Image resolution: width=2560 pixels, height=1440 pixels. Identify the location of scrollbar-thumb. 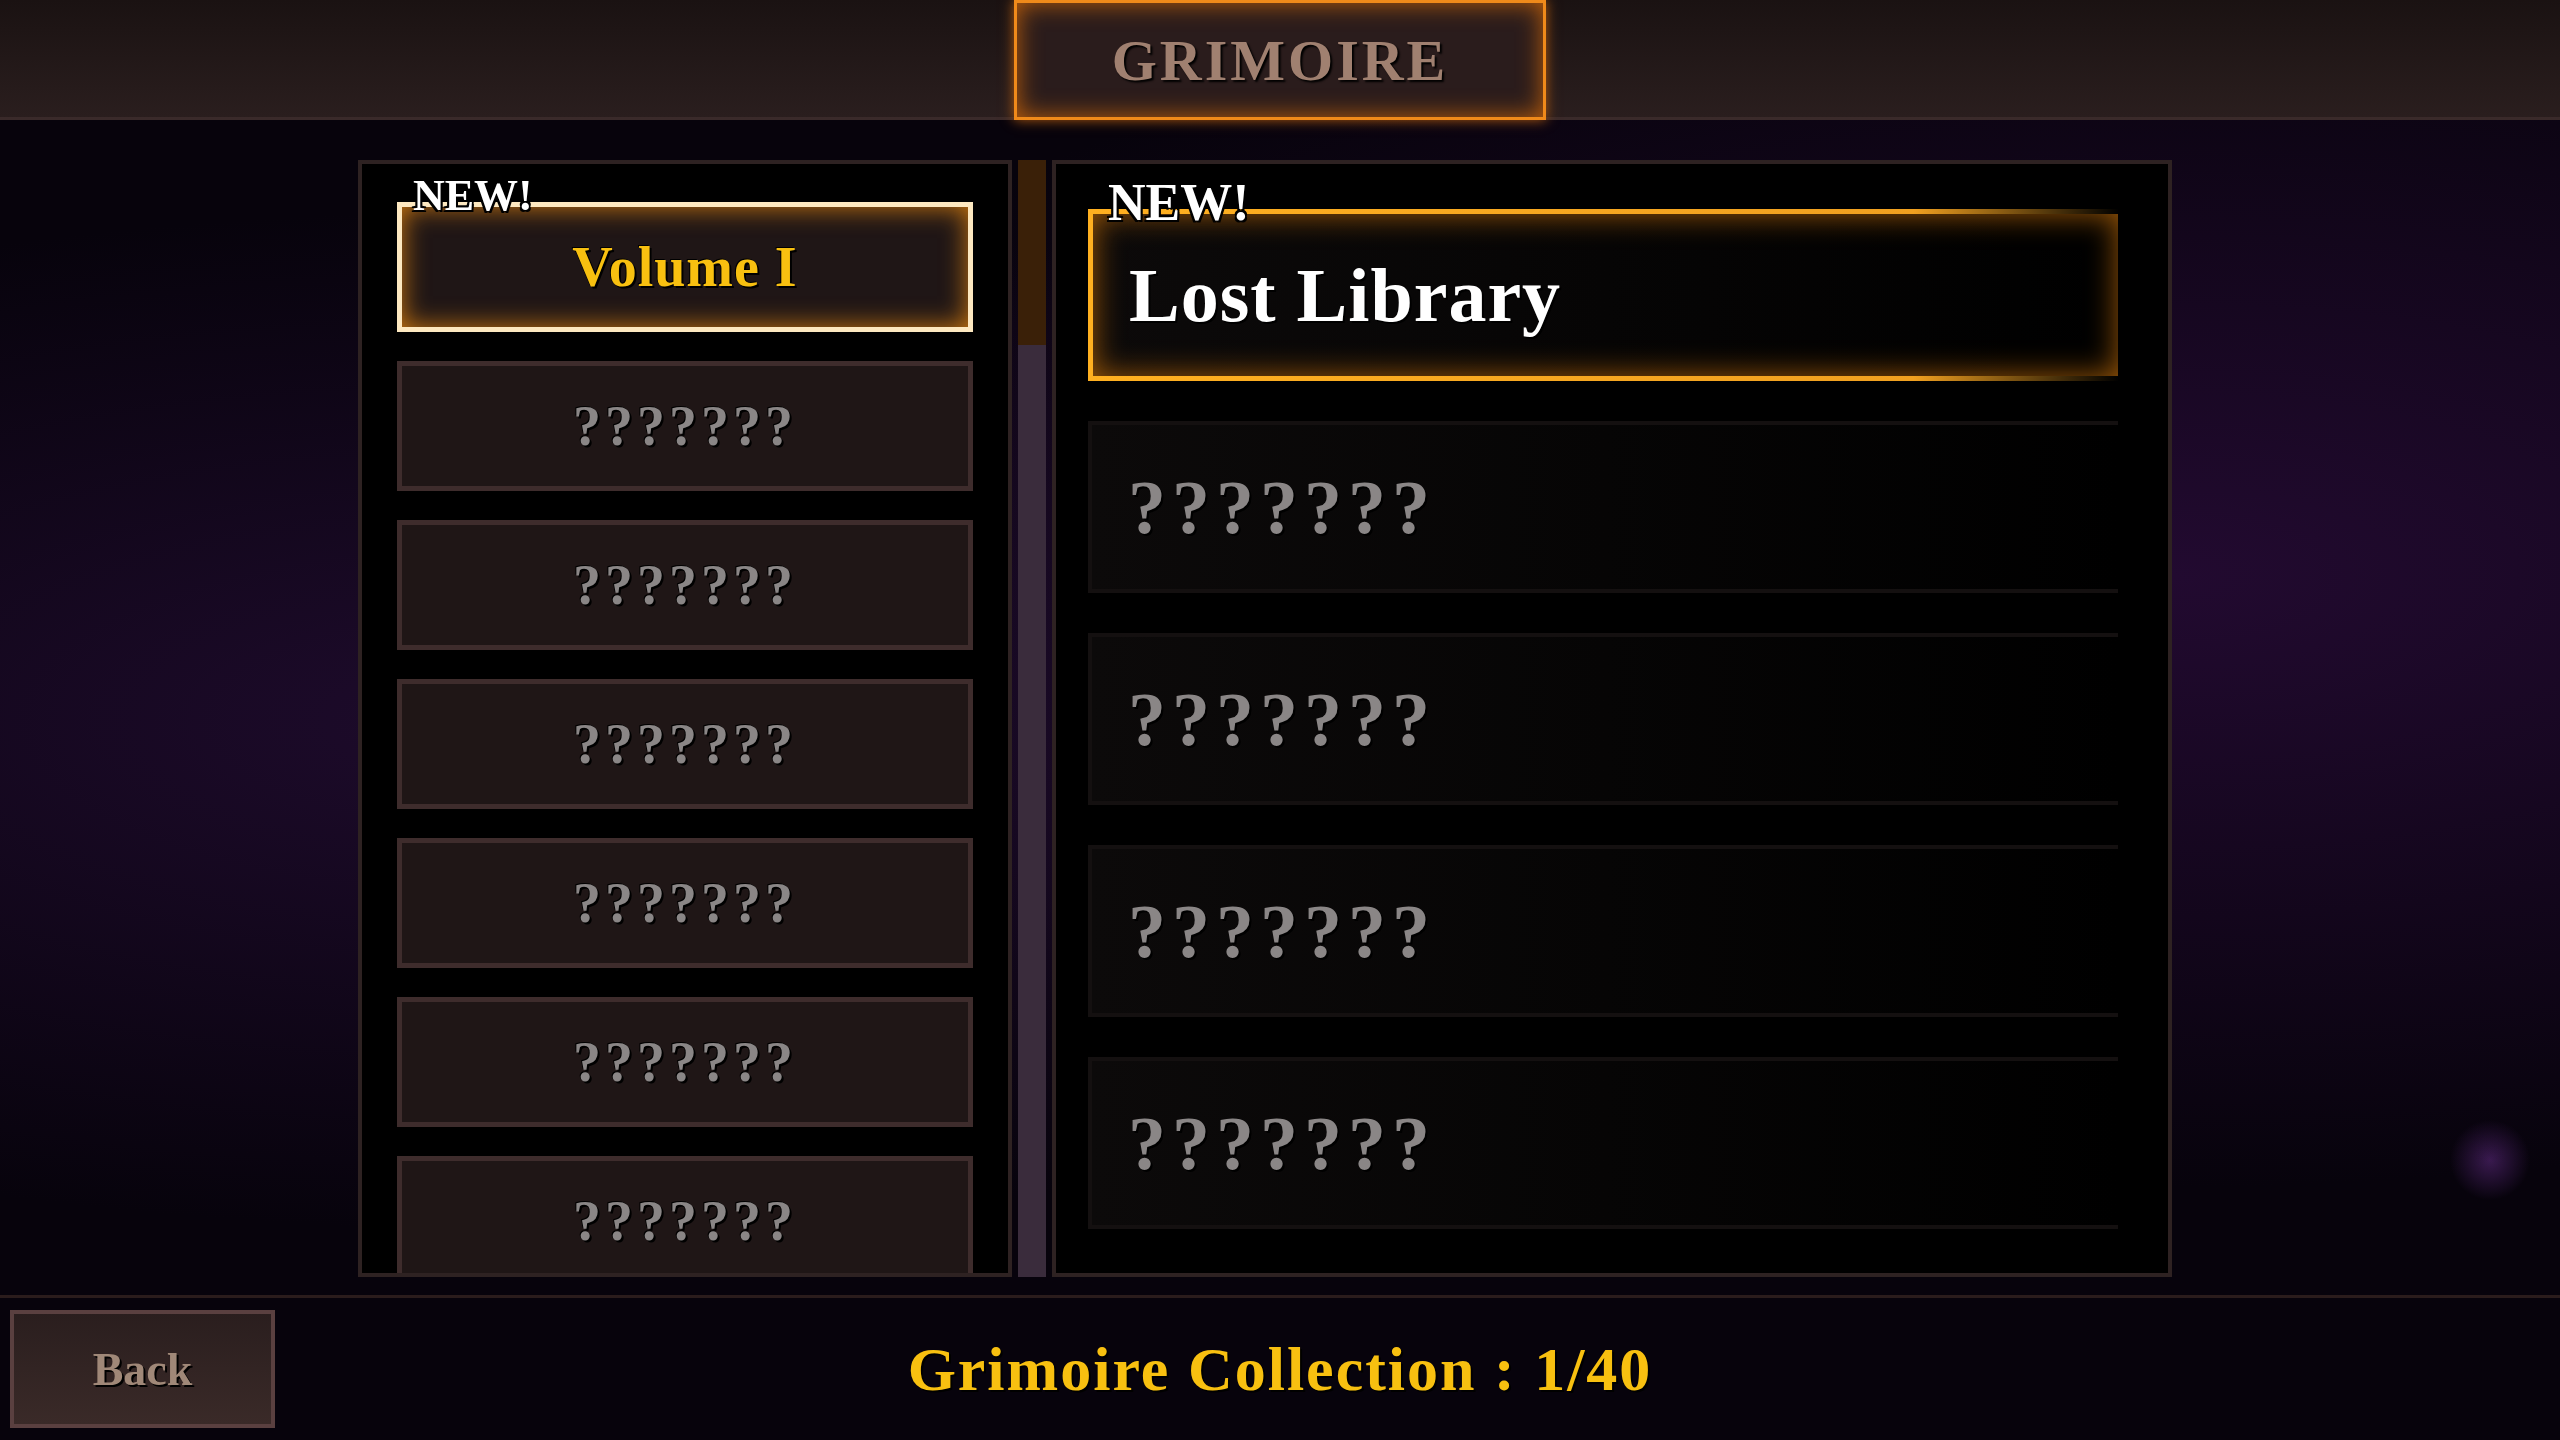
(1032, 252).